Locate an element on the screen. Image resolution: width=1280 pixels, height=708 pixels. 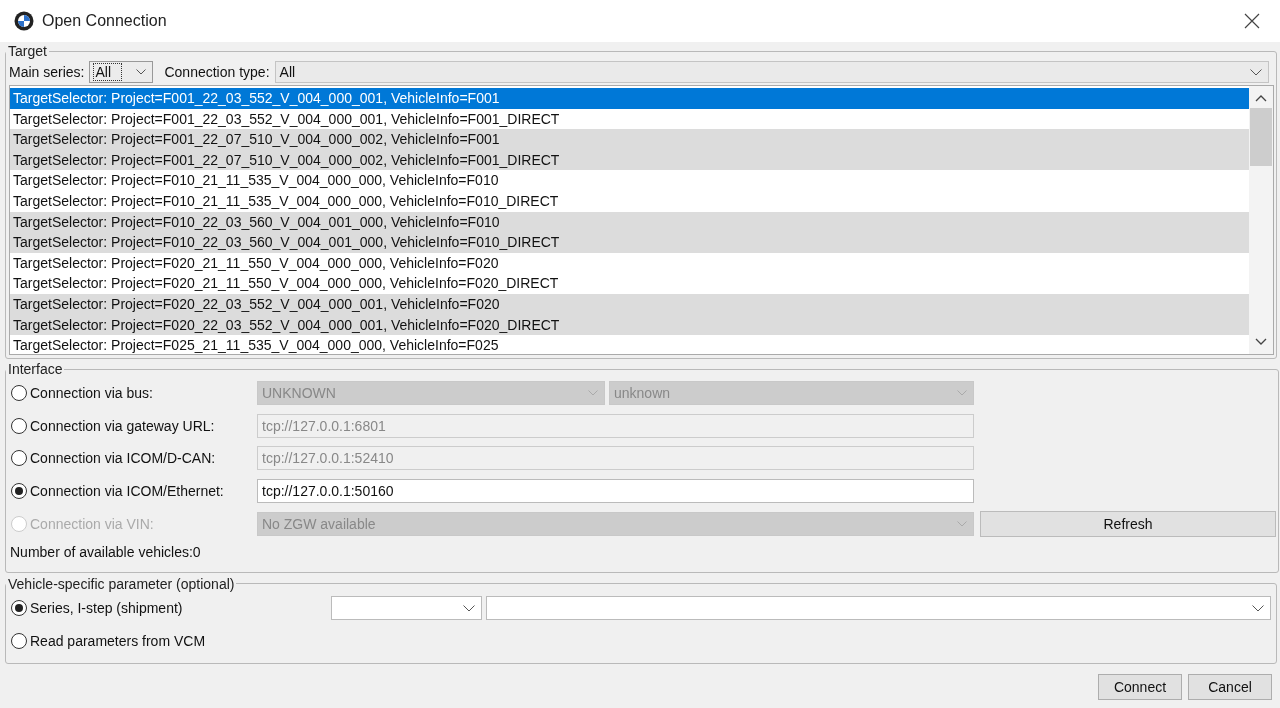
target-list-item: TargetSelector: Project=F001_22_03_552_V_004_000_001, VehicleInfo=F001 is located at coordinates (629, 98).